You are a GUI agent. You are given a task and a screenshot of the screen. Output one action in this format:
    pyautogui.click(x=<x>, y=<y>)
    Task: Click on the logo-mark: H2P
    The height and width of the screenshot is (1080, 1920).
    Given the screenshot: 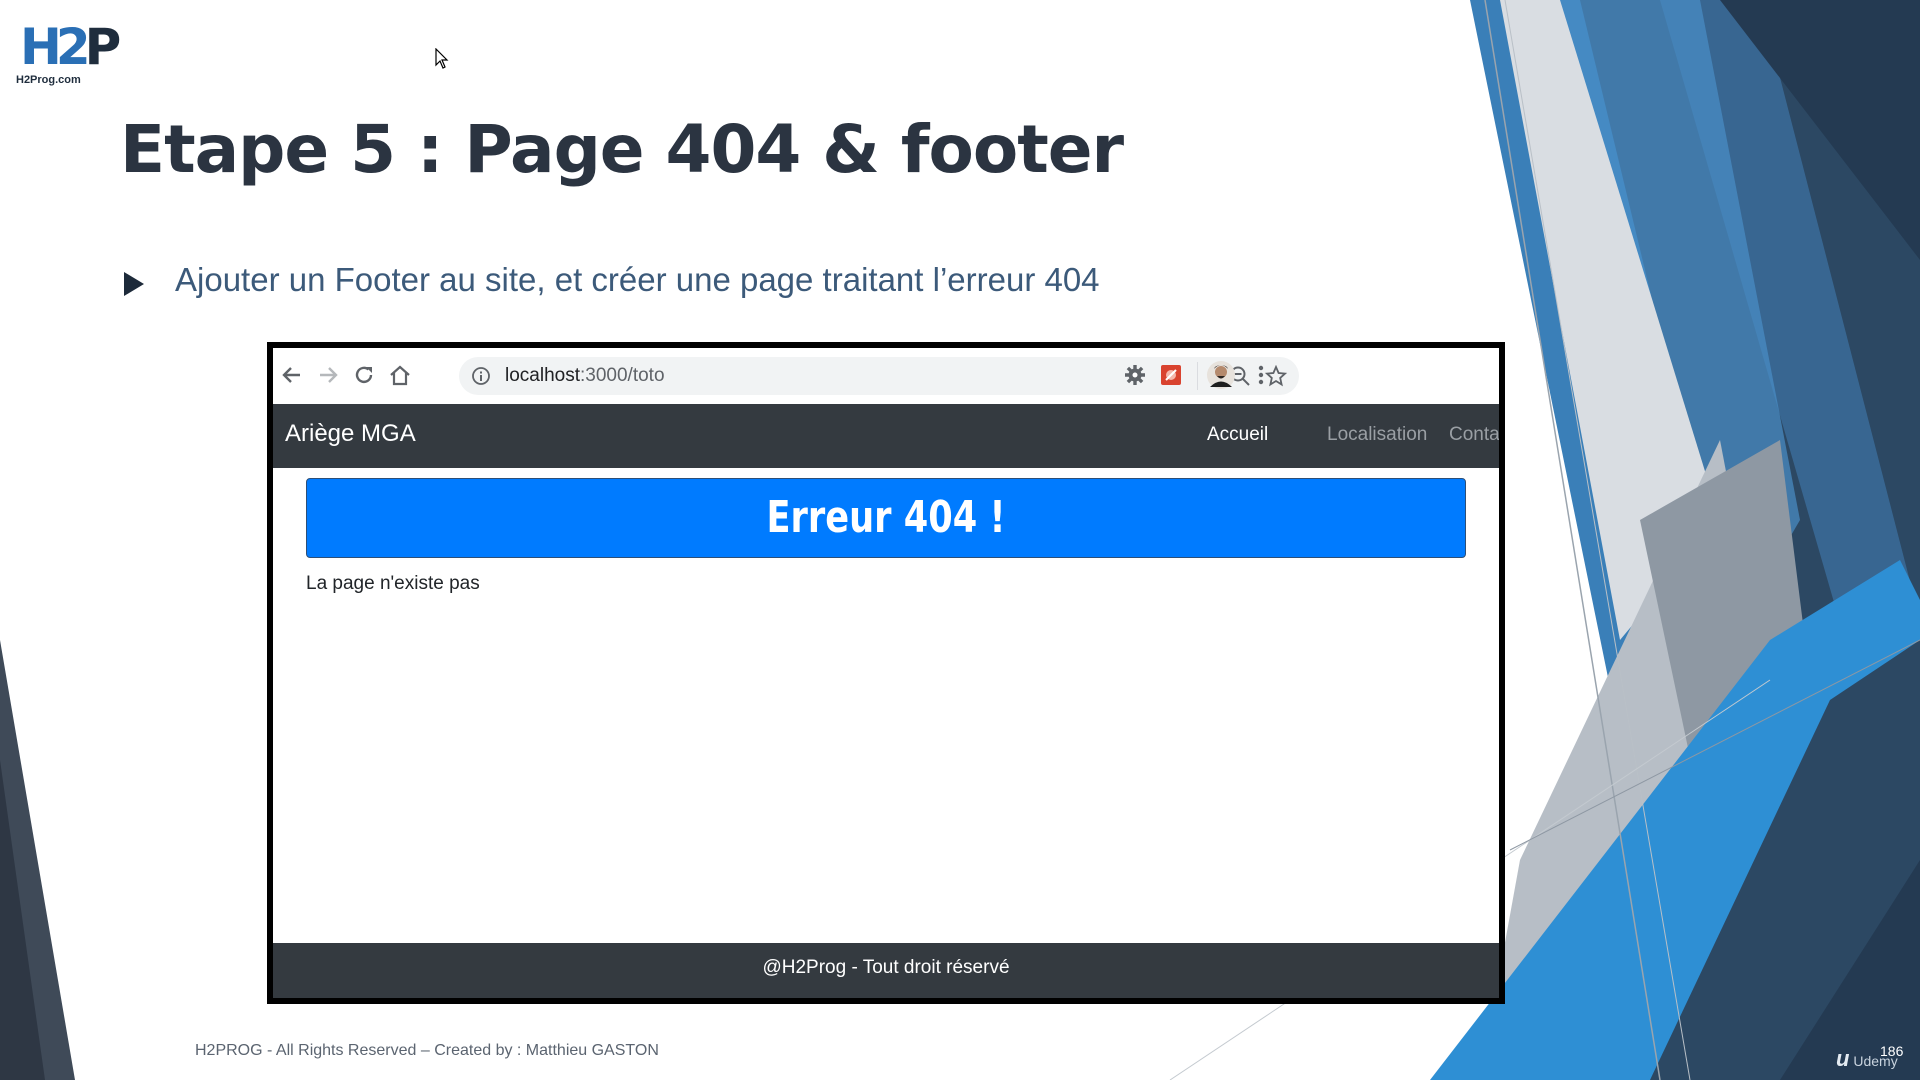 What is the action you would take?
    pyautogui.click(x=71, y=47)
    